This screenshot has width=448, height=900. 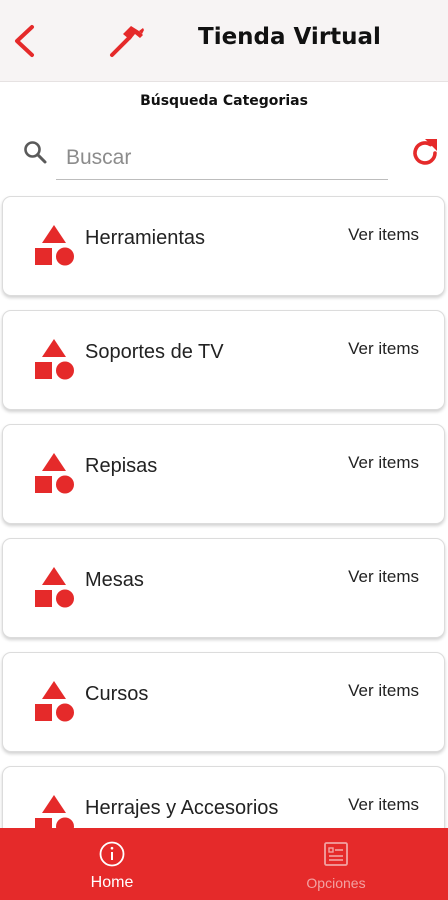 What do you see at coordinates (121, 466) in the screenshot?
I see `category-name: Repisas` at bounding box center [121, 466].